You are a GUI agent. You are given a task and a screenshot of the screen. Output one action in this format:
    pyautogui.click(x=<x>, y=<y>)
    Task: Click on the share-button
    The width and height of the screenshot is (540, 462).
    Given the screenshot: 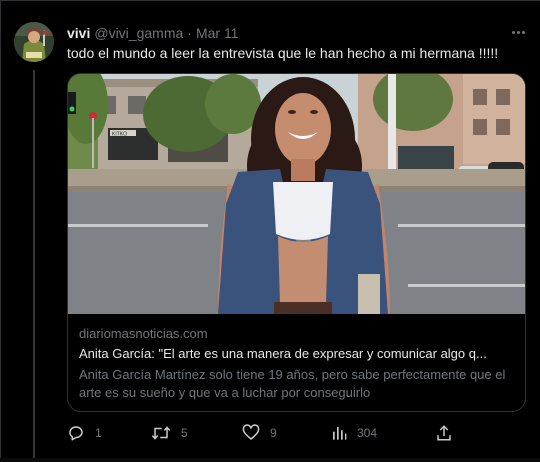 What is the action you would take?
    pyautogui.click(x=444, y=433)
    